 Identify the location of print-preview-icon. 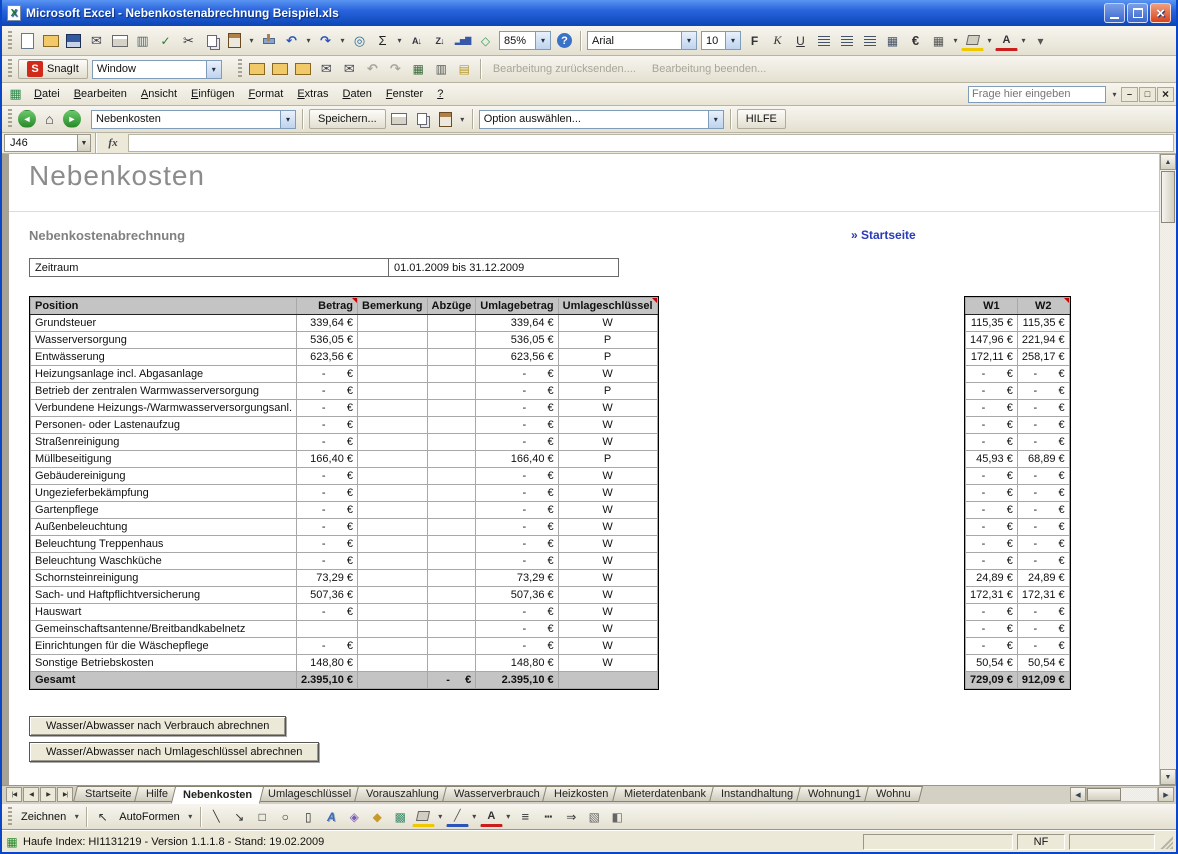
(142, 40).